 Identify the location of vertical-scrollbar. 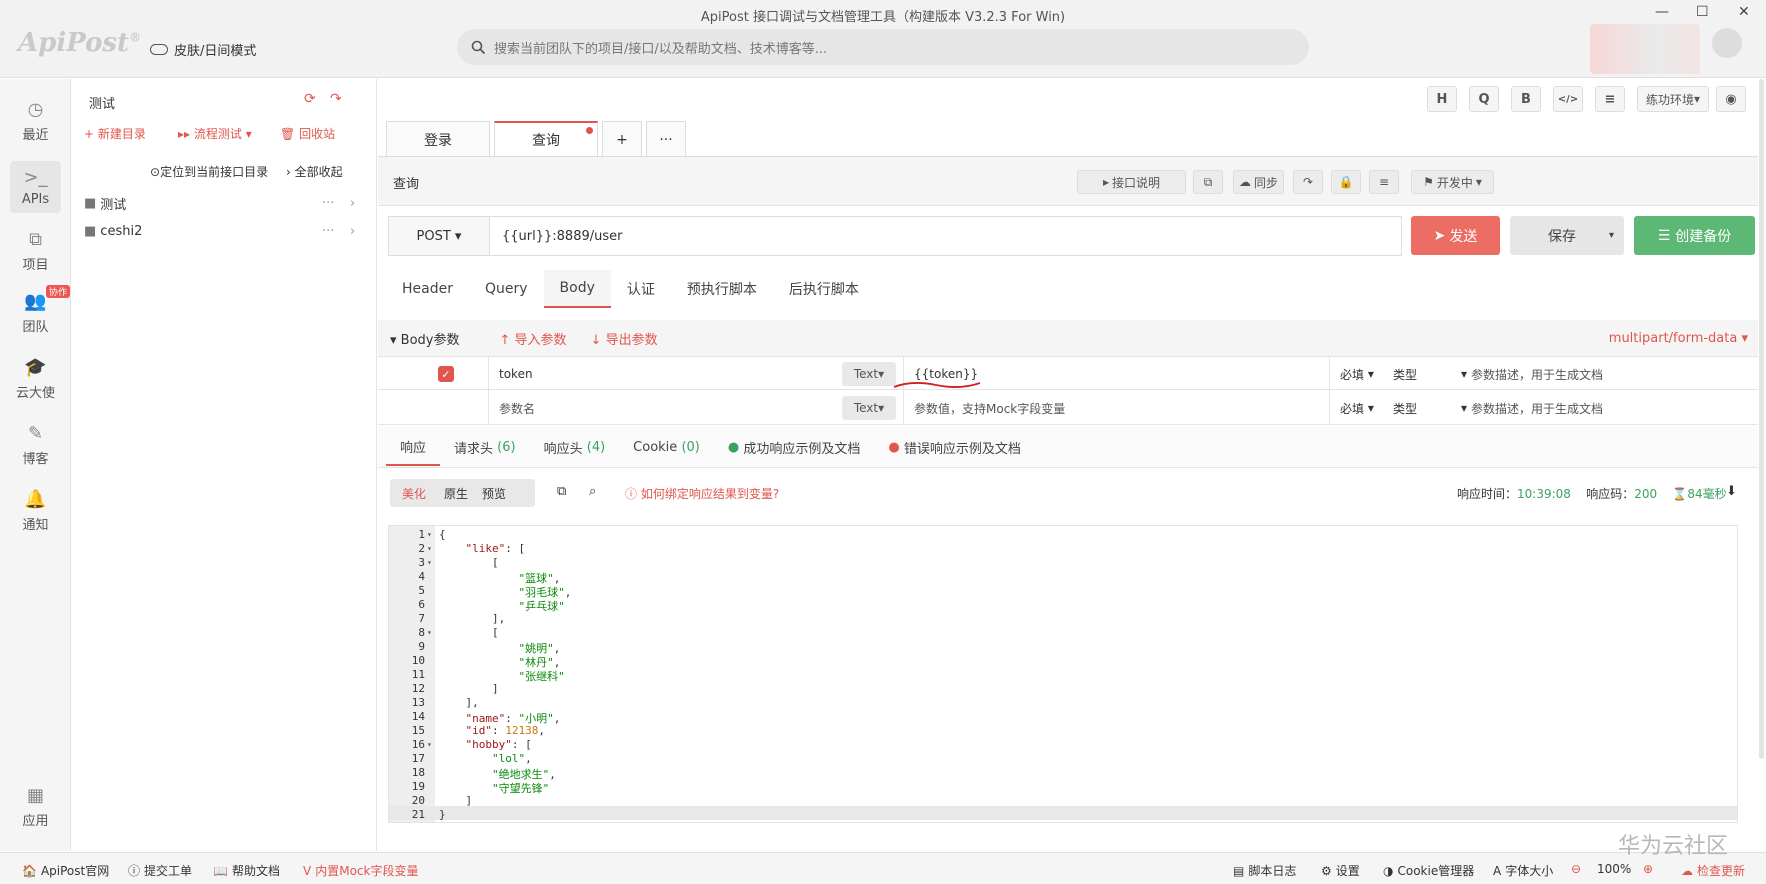
(1761, 419).